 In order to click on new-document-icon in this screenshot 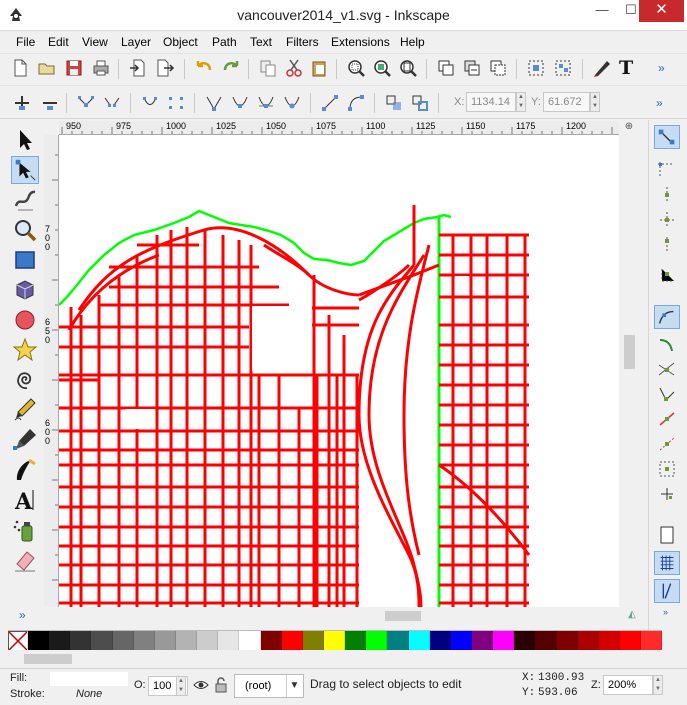, I will do `click(20, 68)`.